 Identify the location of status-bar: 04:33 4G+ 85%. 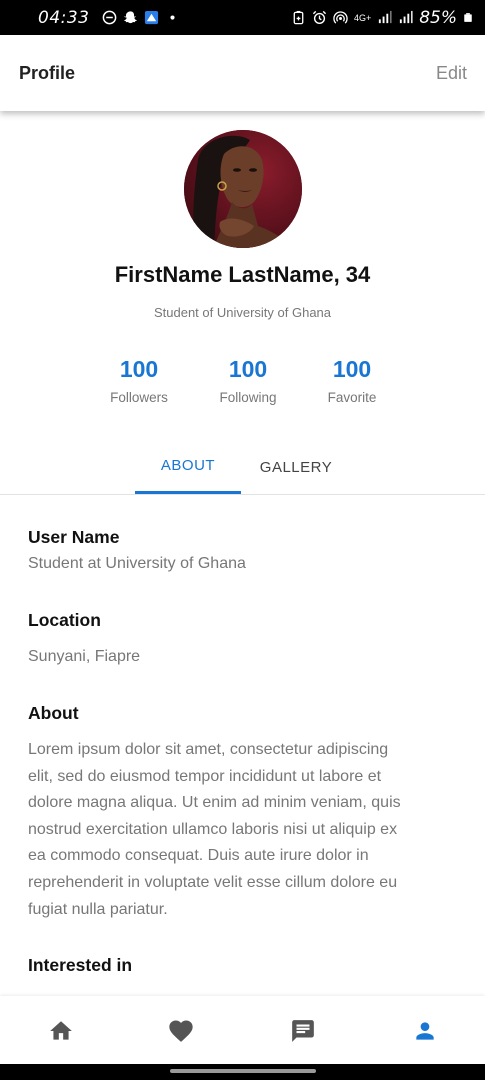
(242, 17).